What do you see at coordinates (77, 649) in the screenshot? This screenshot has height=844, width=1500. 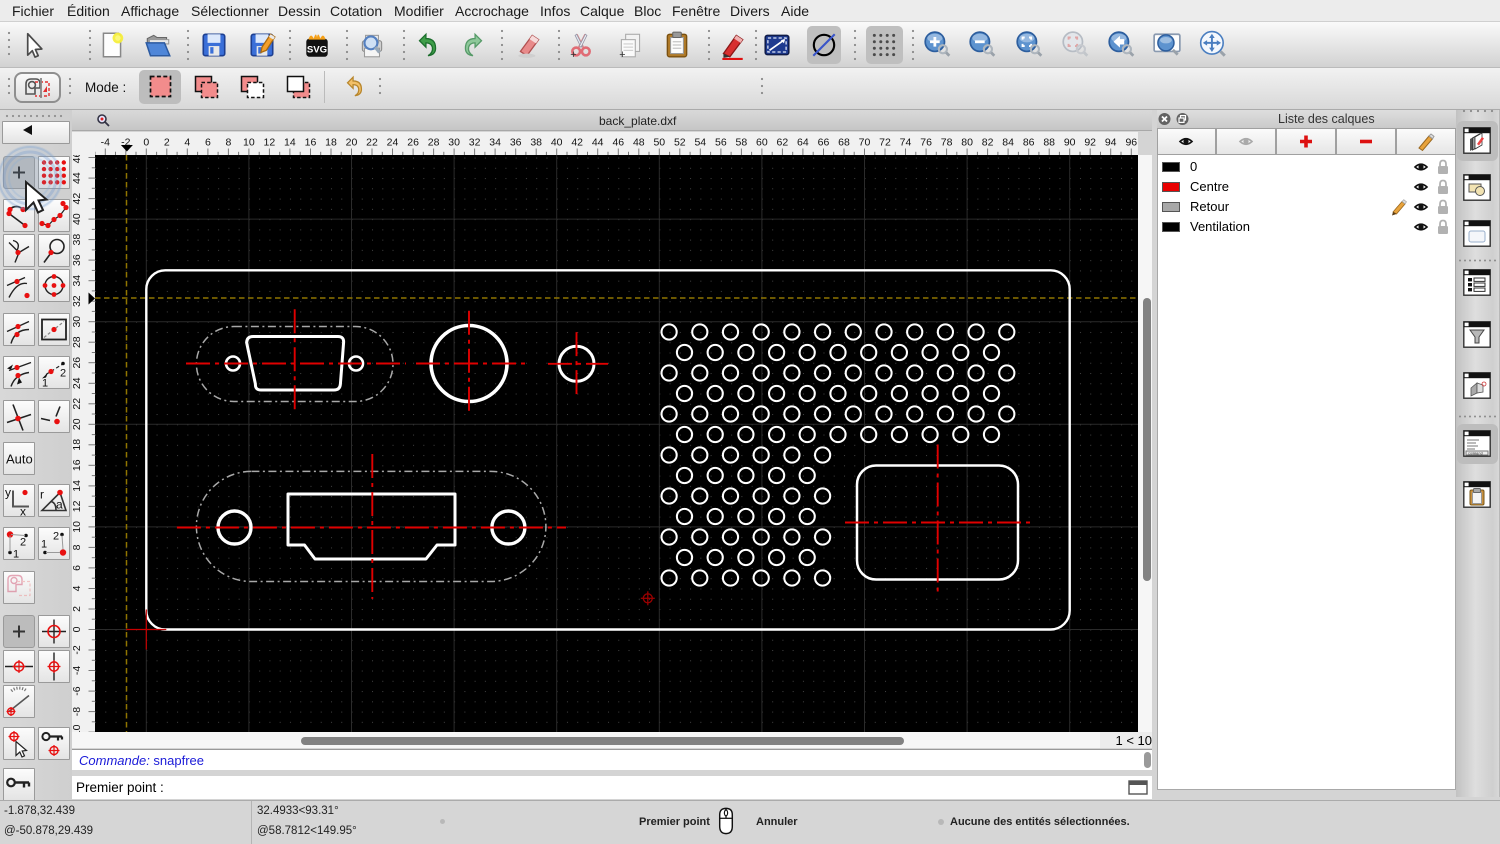 I see `svg-text: -2` at bounding box center [77, 649].